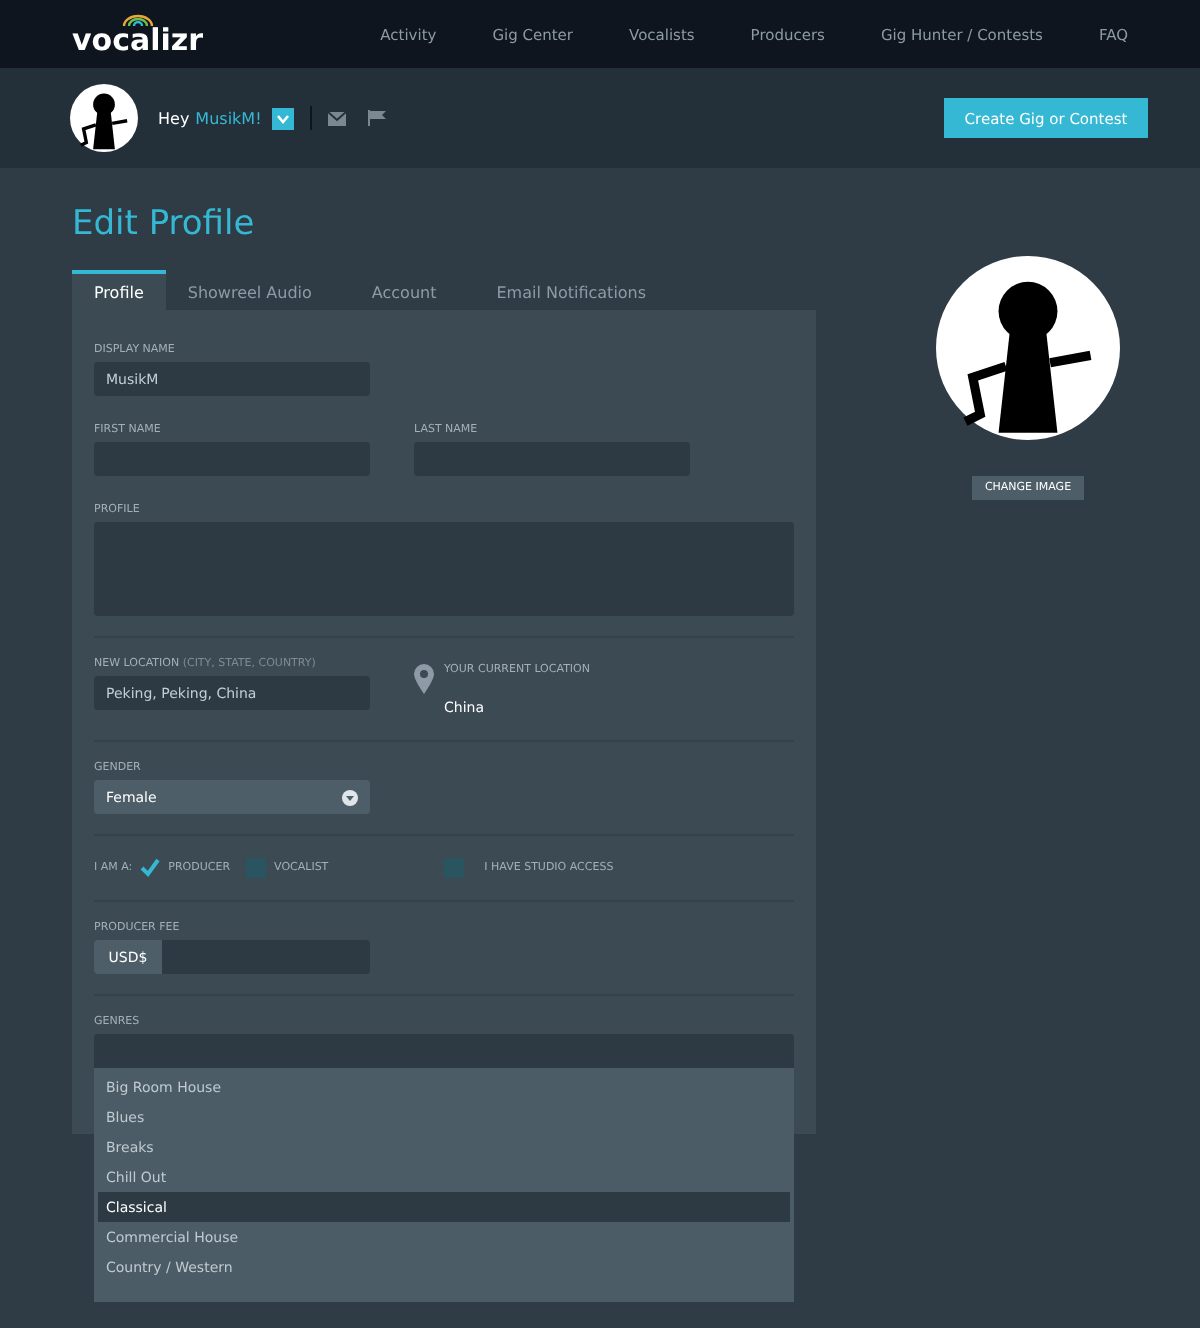 The image size is (1200, 1328). Describe the element at coordinates (424, 679) in the screenshot. I see `location-pin-icon` at that location.